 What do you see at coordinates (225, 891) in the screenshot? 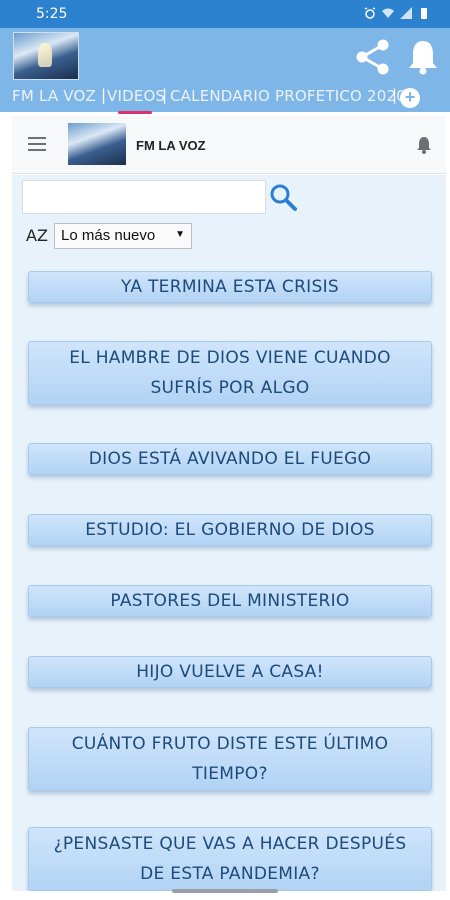
I see `gesture-nav-handle` at bounding box center [225, 891].